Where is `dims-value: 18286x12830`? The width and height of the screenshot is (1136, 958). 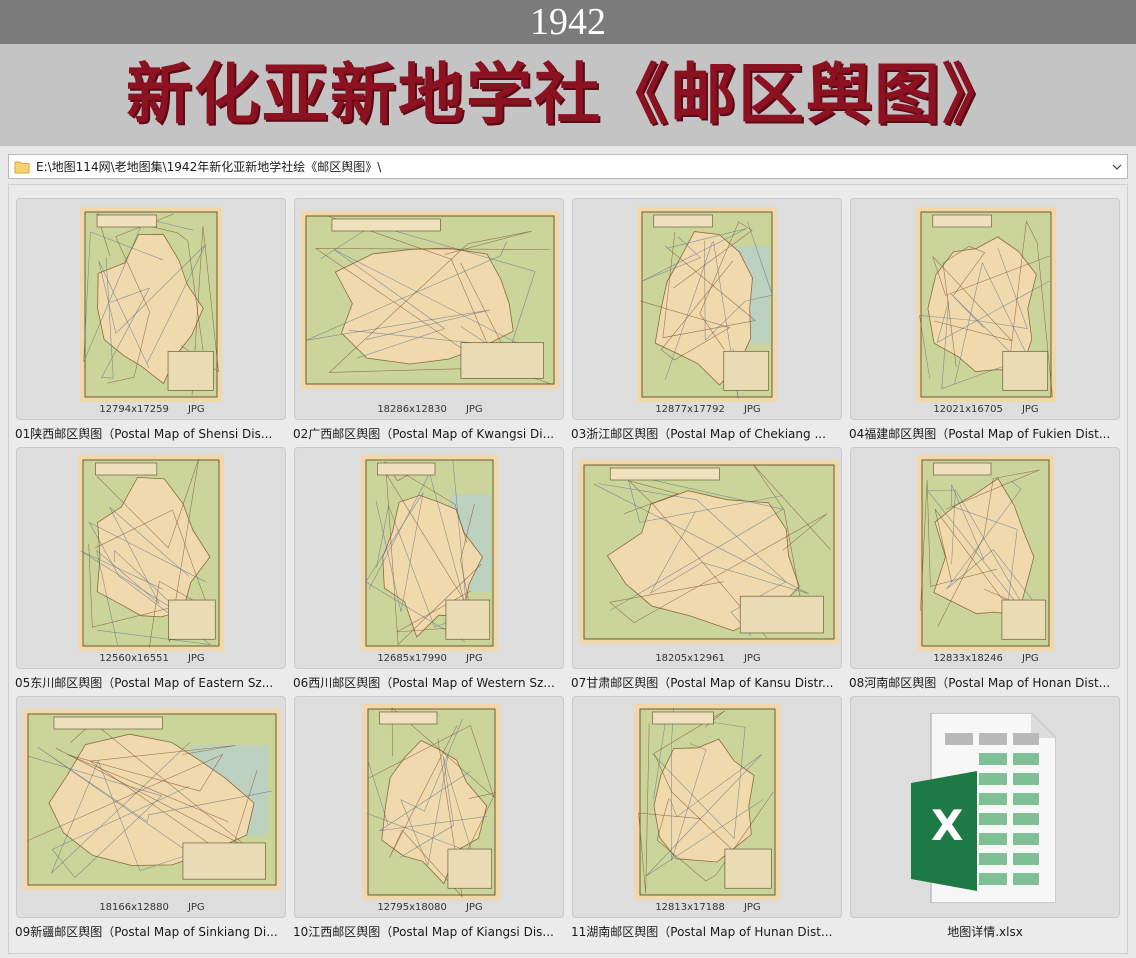 dims-value: 18286x12830 is located at coordinates (412, 409).